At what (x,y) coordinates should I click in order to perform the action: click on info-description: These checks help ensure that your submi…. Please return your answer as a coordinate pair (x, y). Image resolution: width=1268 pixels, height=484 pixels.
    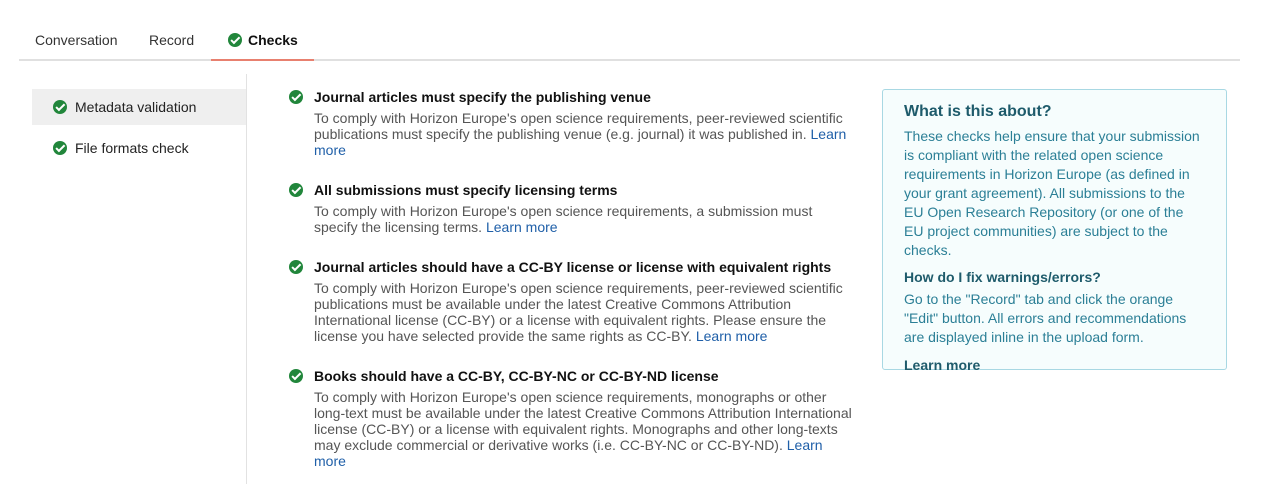
    Looking at the image, I should click on (1052, 193).